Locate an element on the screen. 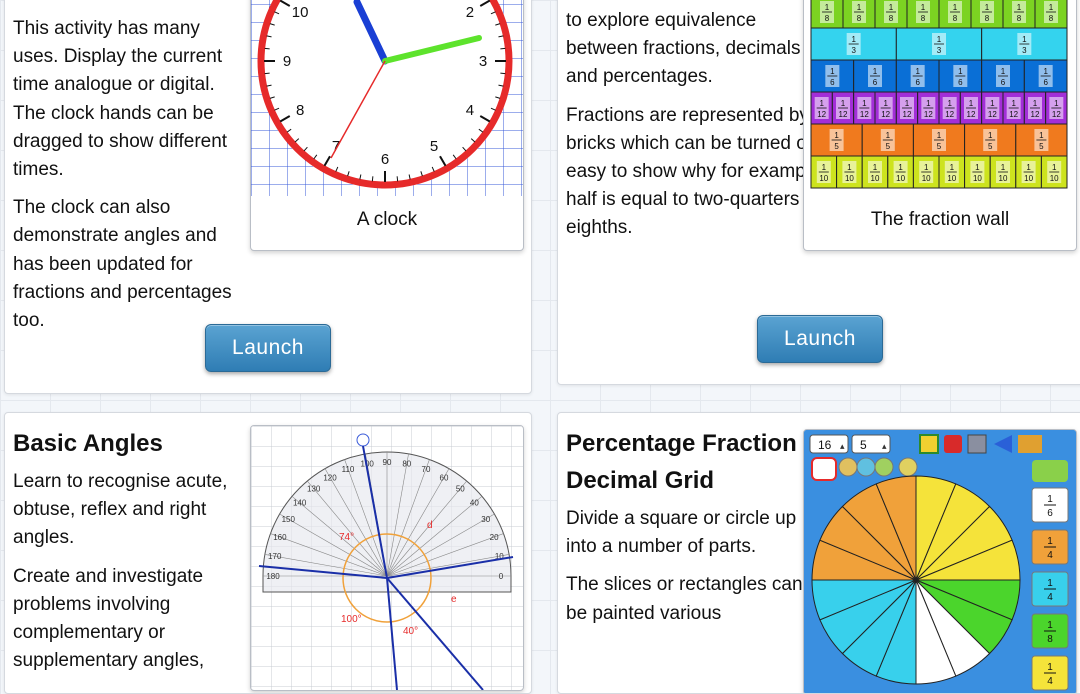 This screenshot has height=694, width=1080. parts-select-value: 16 is located at coordinates (825, 445).